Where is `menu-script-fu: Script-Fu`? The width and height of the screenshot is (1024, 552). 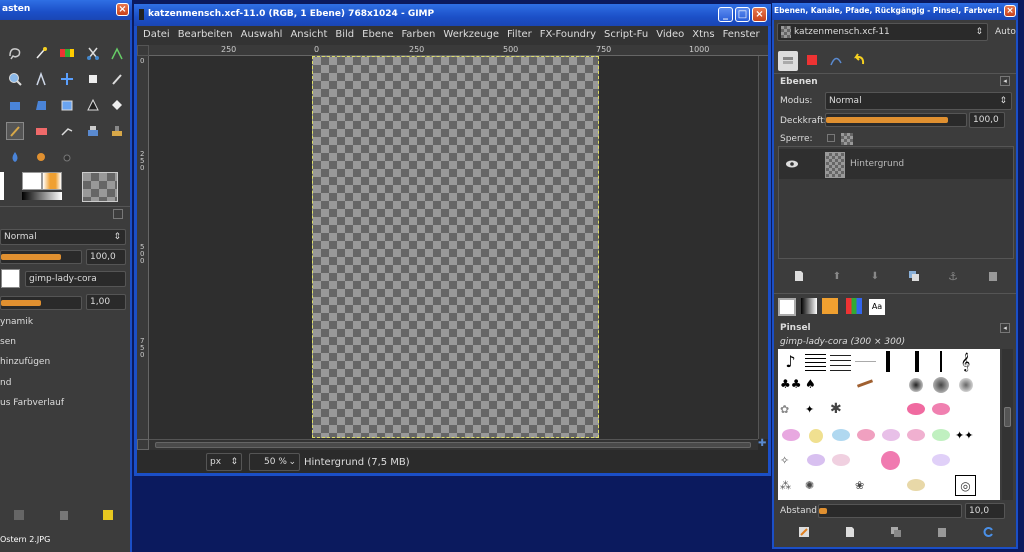
menu-script-fu: Script-Fu is located at coordinates (626, 34).